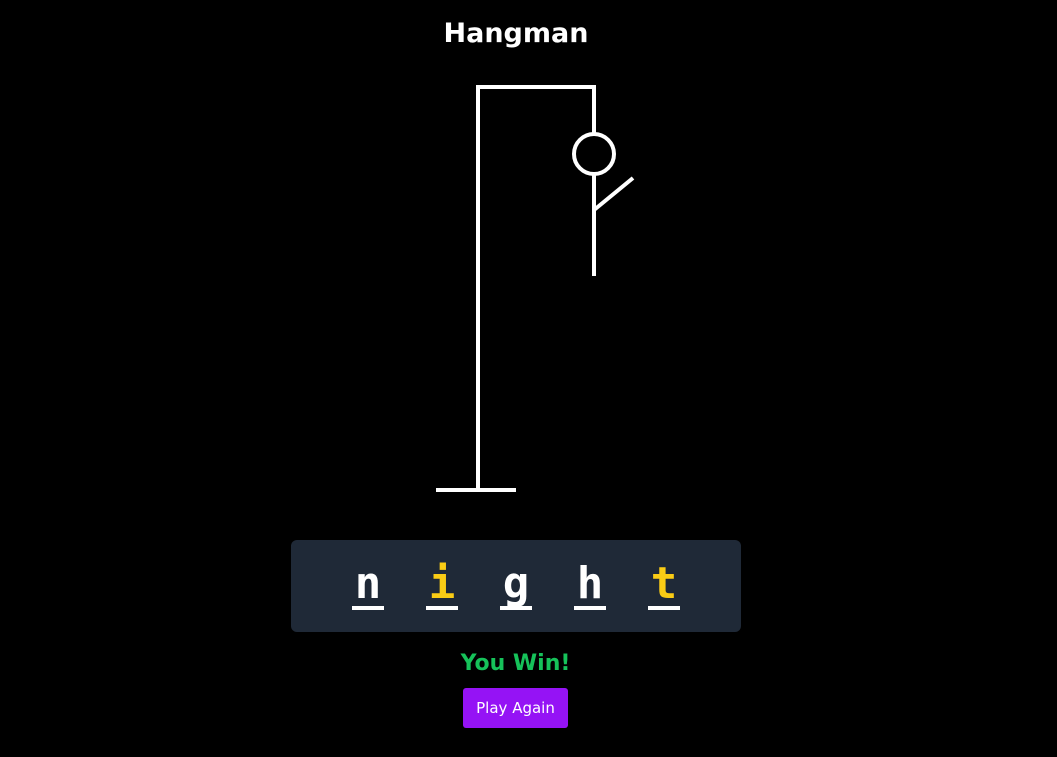 The height and width of the screenshot is (757, 1057). I want to click on hangman-drawing, so click(535, 288).